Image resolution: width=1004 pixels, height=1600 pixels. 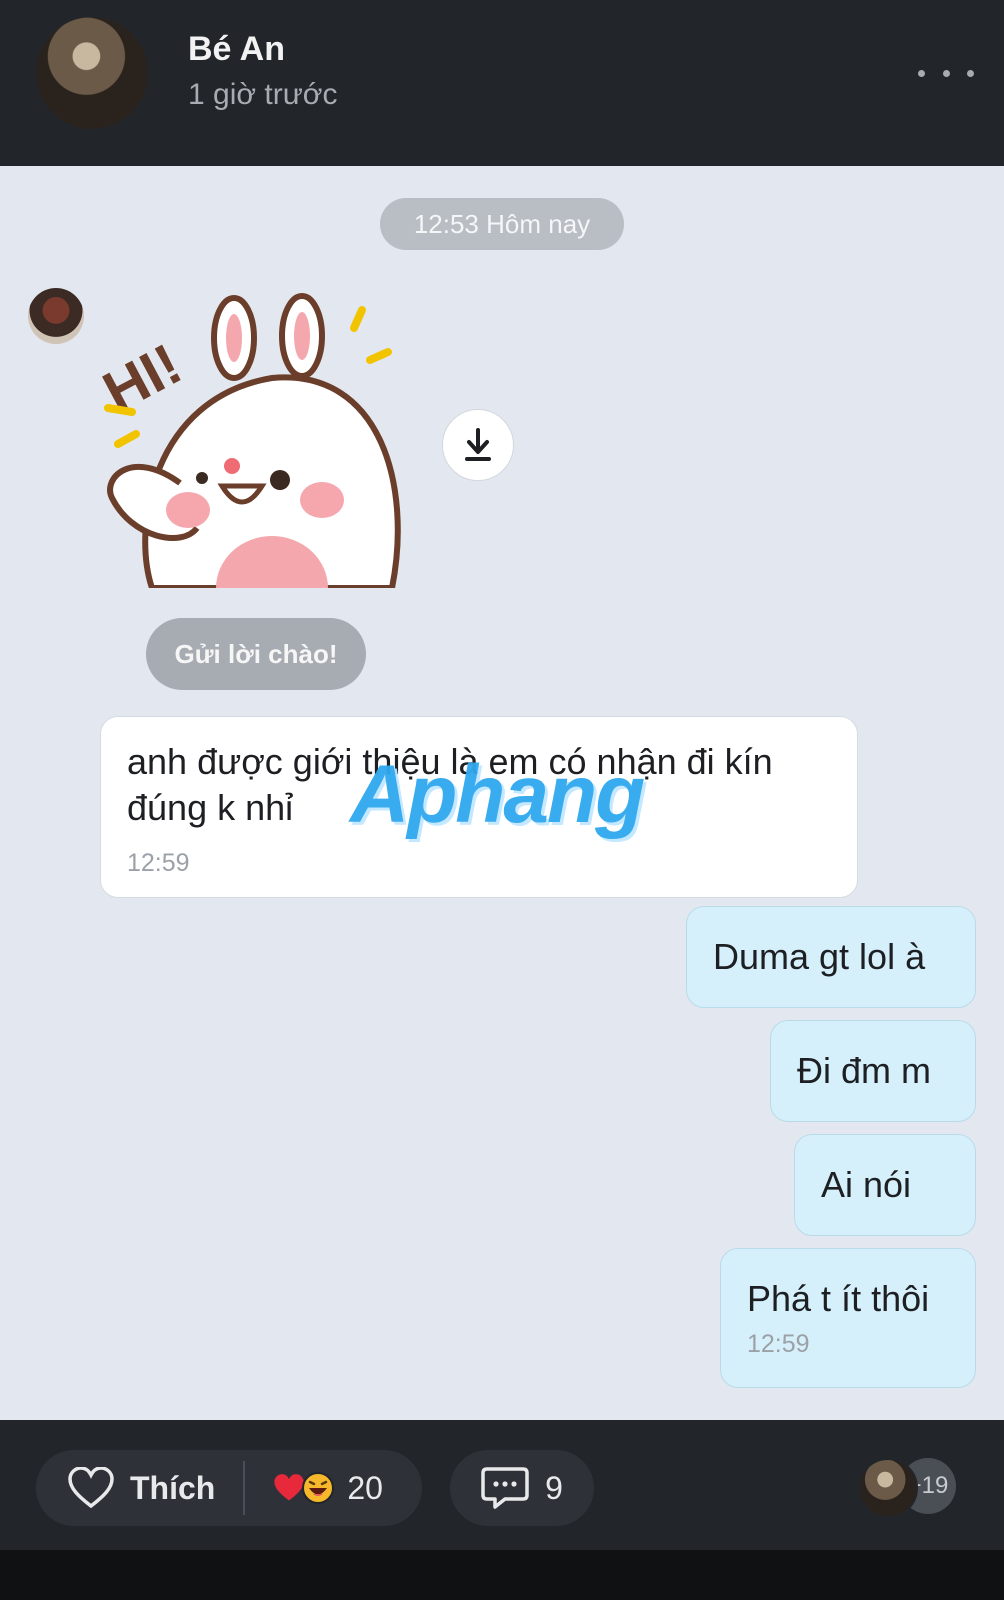 I want to click on hi-bunny-sticker: HI!, so click(x=247, y=440).